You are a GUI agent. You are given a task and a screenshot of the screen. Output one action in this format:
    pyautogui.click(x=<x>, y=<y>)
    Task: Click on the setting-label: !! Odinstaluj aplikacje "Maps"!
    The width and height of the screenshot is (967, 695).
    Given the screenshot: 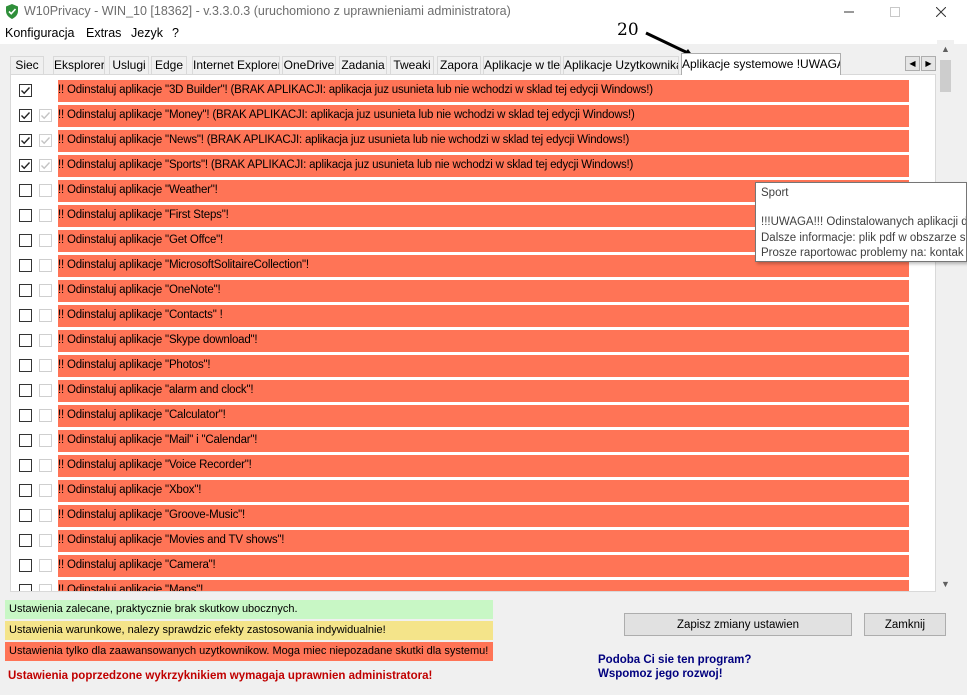 What is the action you would take?
    pyautogui.click(x=483, y=585)
    